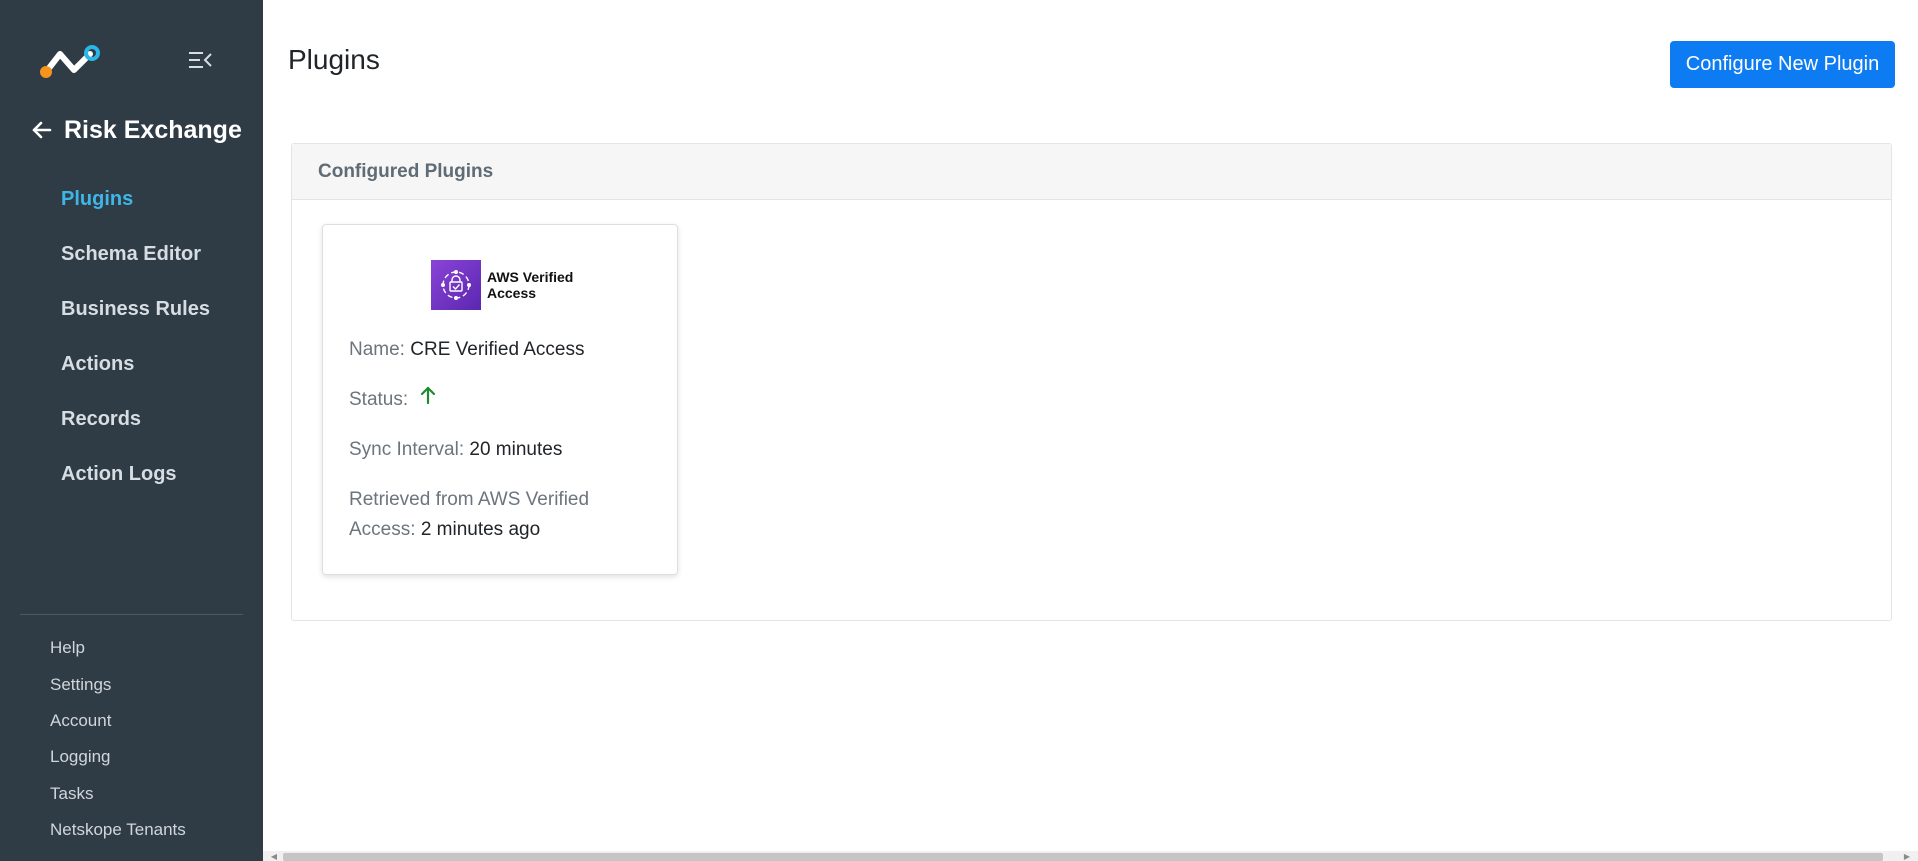  Describe the element at coordinates (135, 309) in the screenshot. I see `sidebar-item-business-rules: Business Rules` at that location.